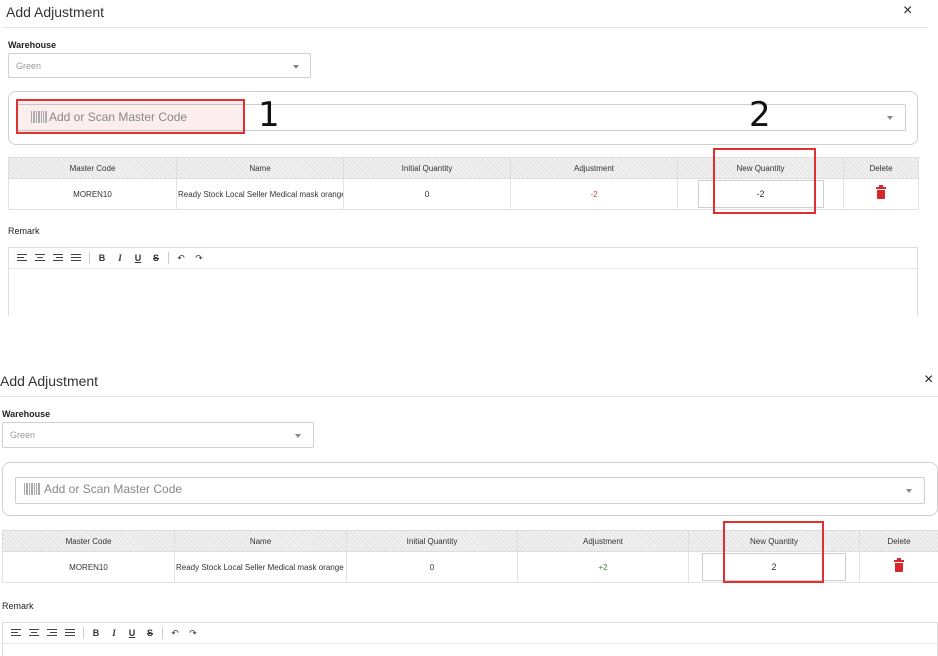  What do you see at coordinates (594, 194) in the screenshot?
I see `adjustment-cell: -2` at bounding box center [594, 194].